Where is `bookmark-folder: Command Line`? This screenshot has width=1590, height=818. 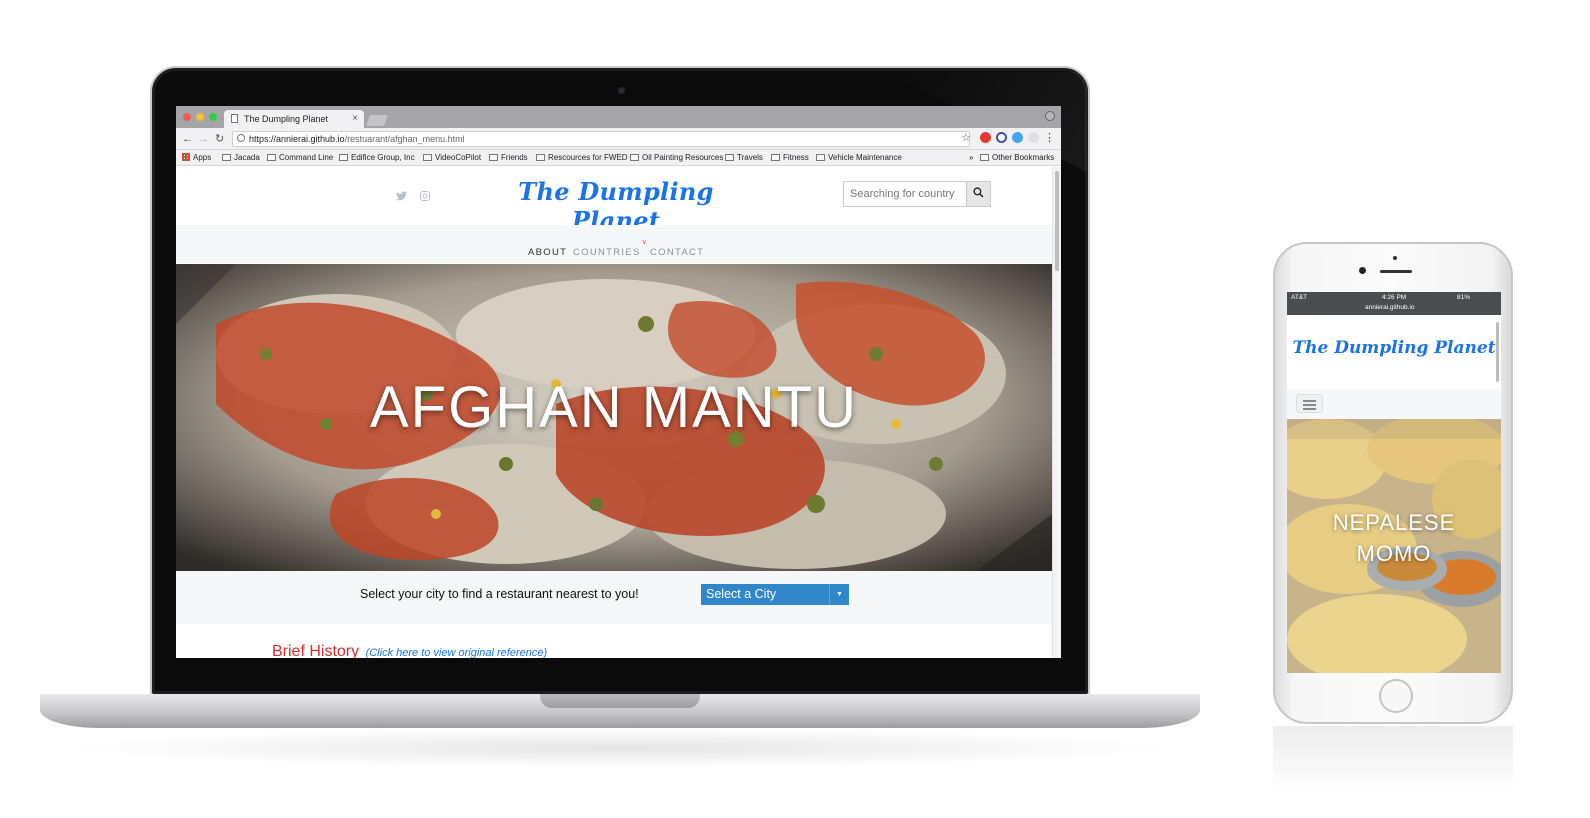 bookmark-folder: Command Line is located at coordinates (300, 158).